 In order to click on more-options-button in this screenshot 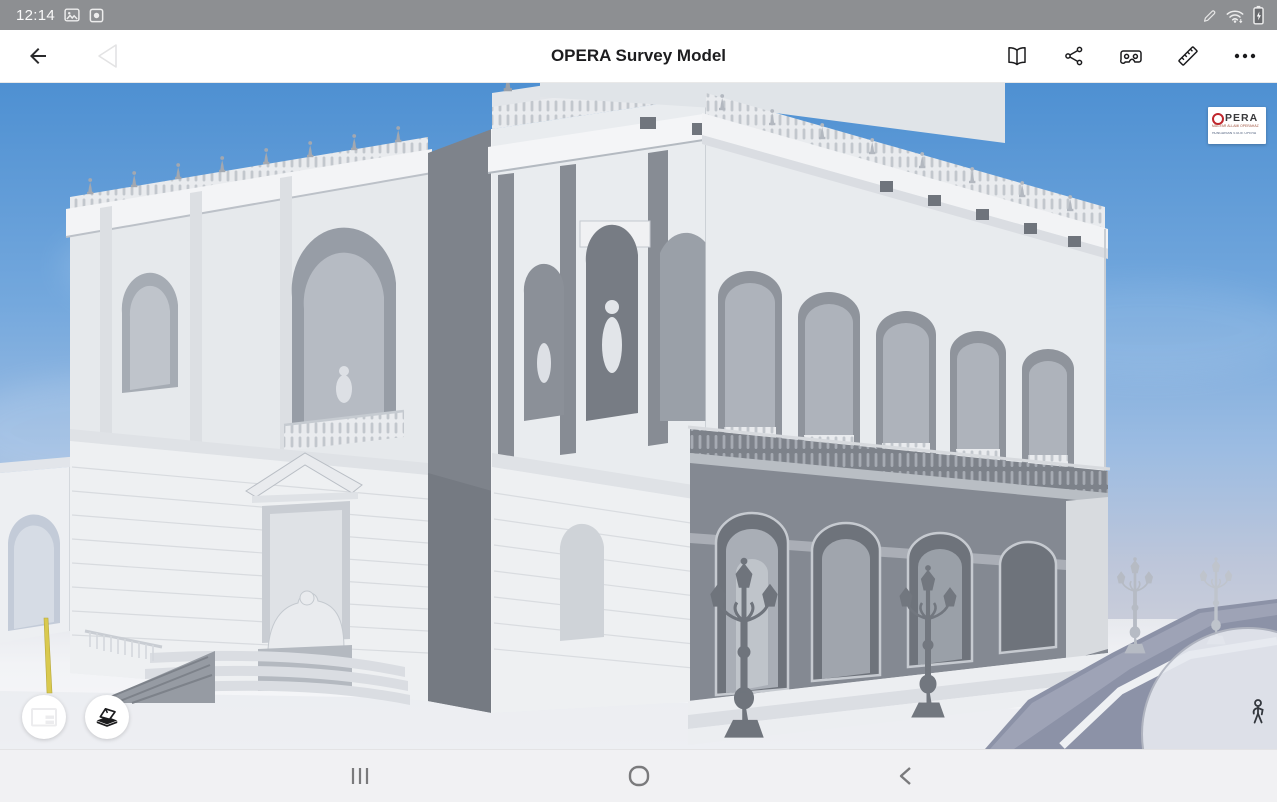, I will do `click(1245, 56)`.